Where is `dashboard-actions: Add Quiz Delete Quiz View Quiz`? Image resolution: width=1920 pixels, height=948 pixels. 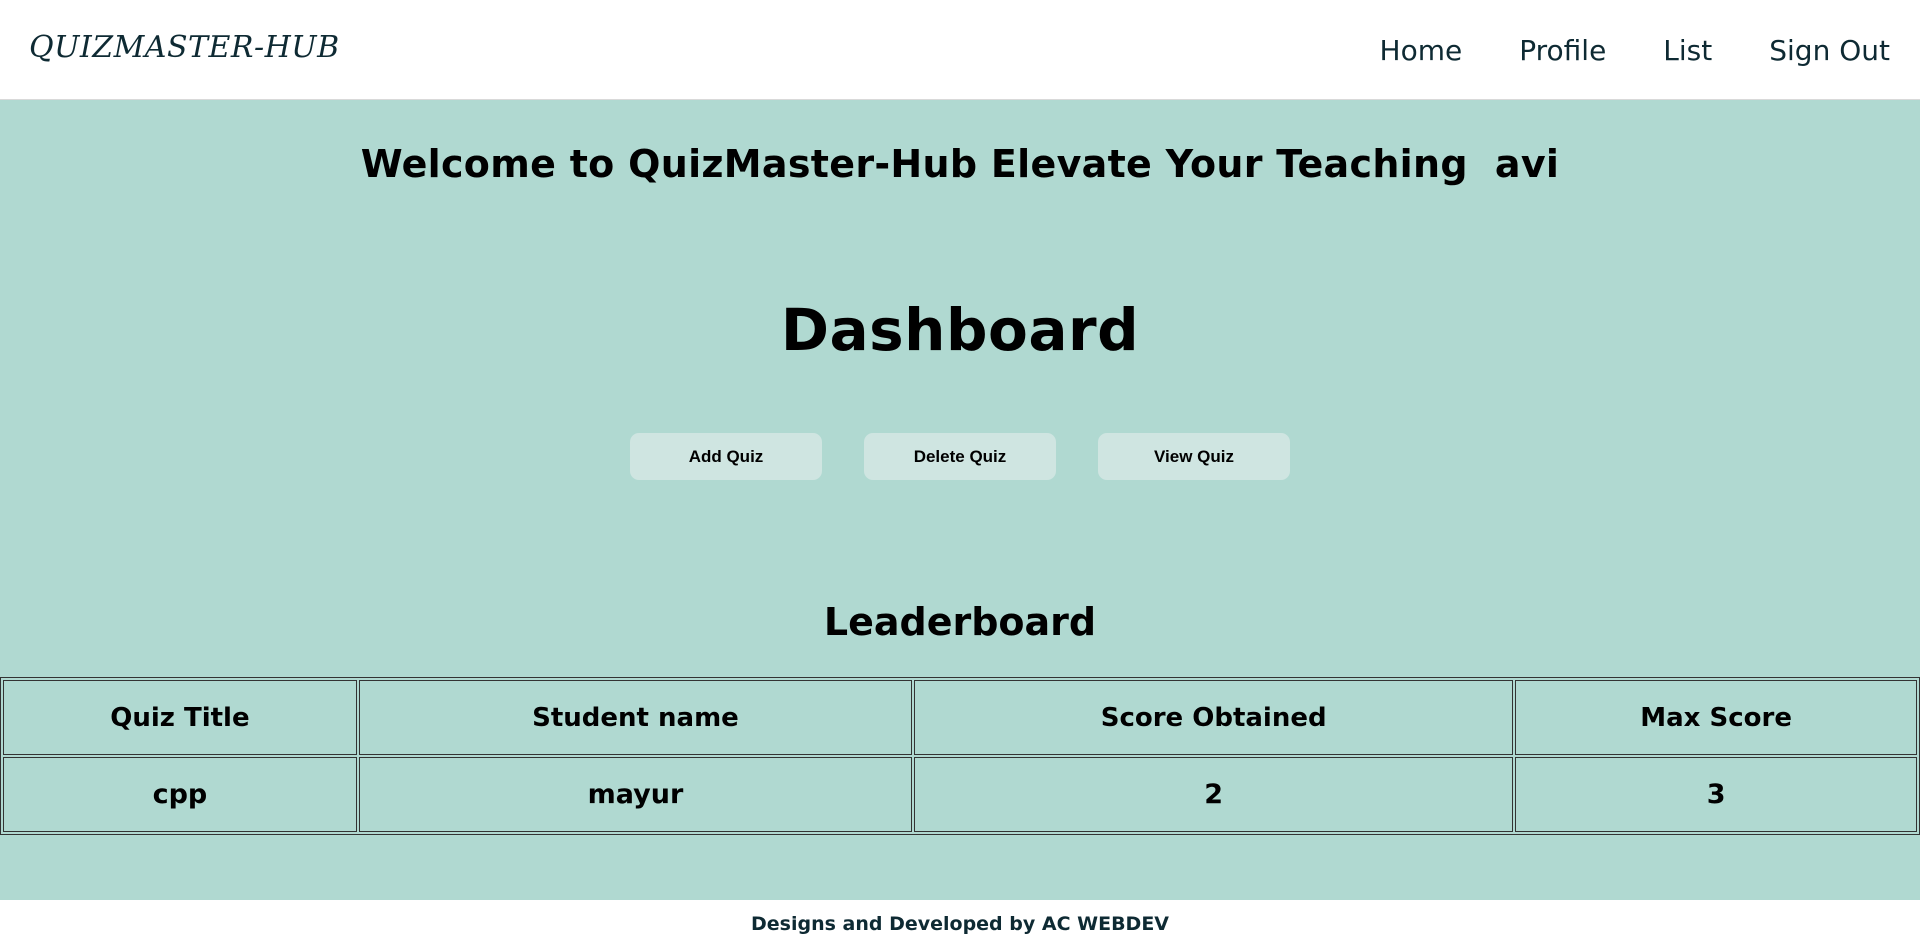
dashboard-actions: Add Quiz Delete Quiz View Quiz is located at coordinates (960, 456).